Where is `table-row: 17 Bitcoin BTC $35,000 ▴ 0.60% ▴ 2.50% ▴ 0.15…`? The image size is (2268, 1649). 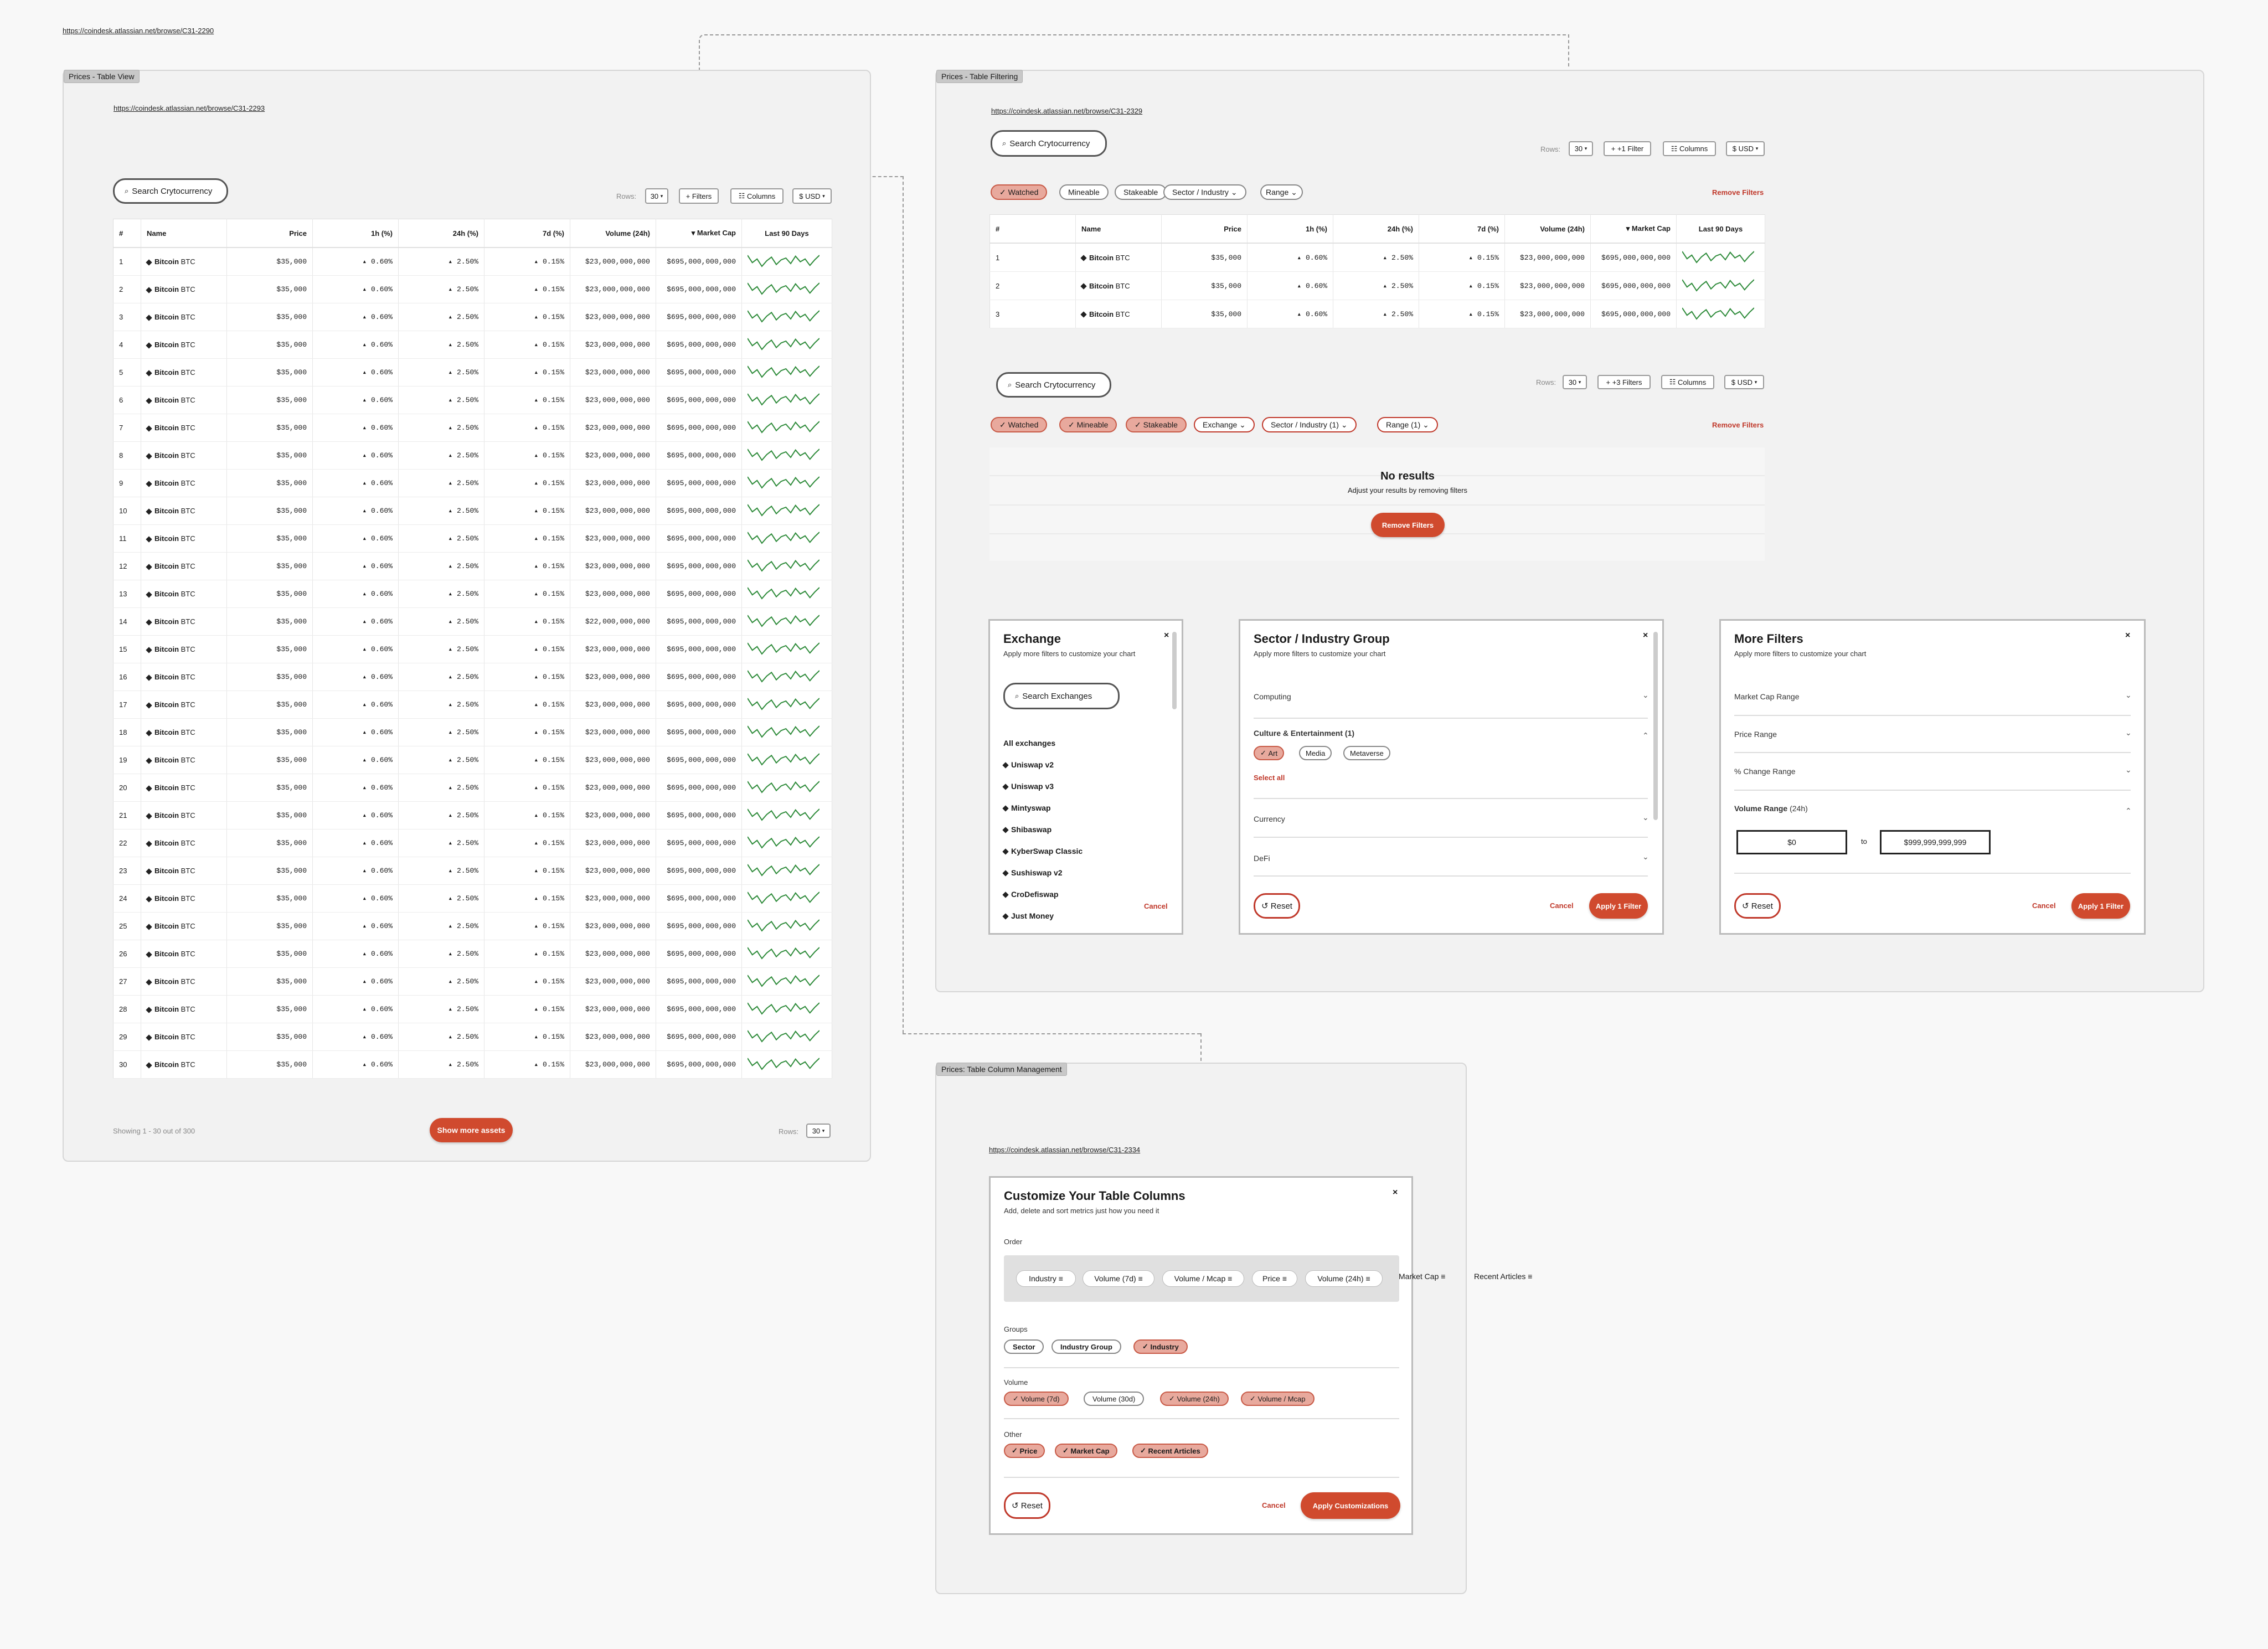
table-row: 17 Bitcoin BTC $35,000 ▴ 0.60% ▴ 2.50% ▴ 0.15… is located at coordinates (472, 704).